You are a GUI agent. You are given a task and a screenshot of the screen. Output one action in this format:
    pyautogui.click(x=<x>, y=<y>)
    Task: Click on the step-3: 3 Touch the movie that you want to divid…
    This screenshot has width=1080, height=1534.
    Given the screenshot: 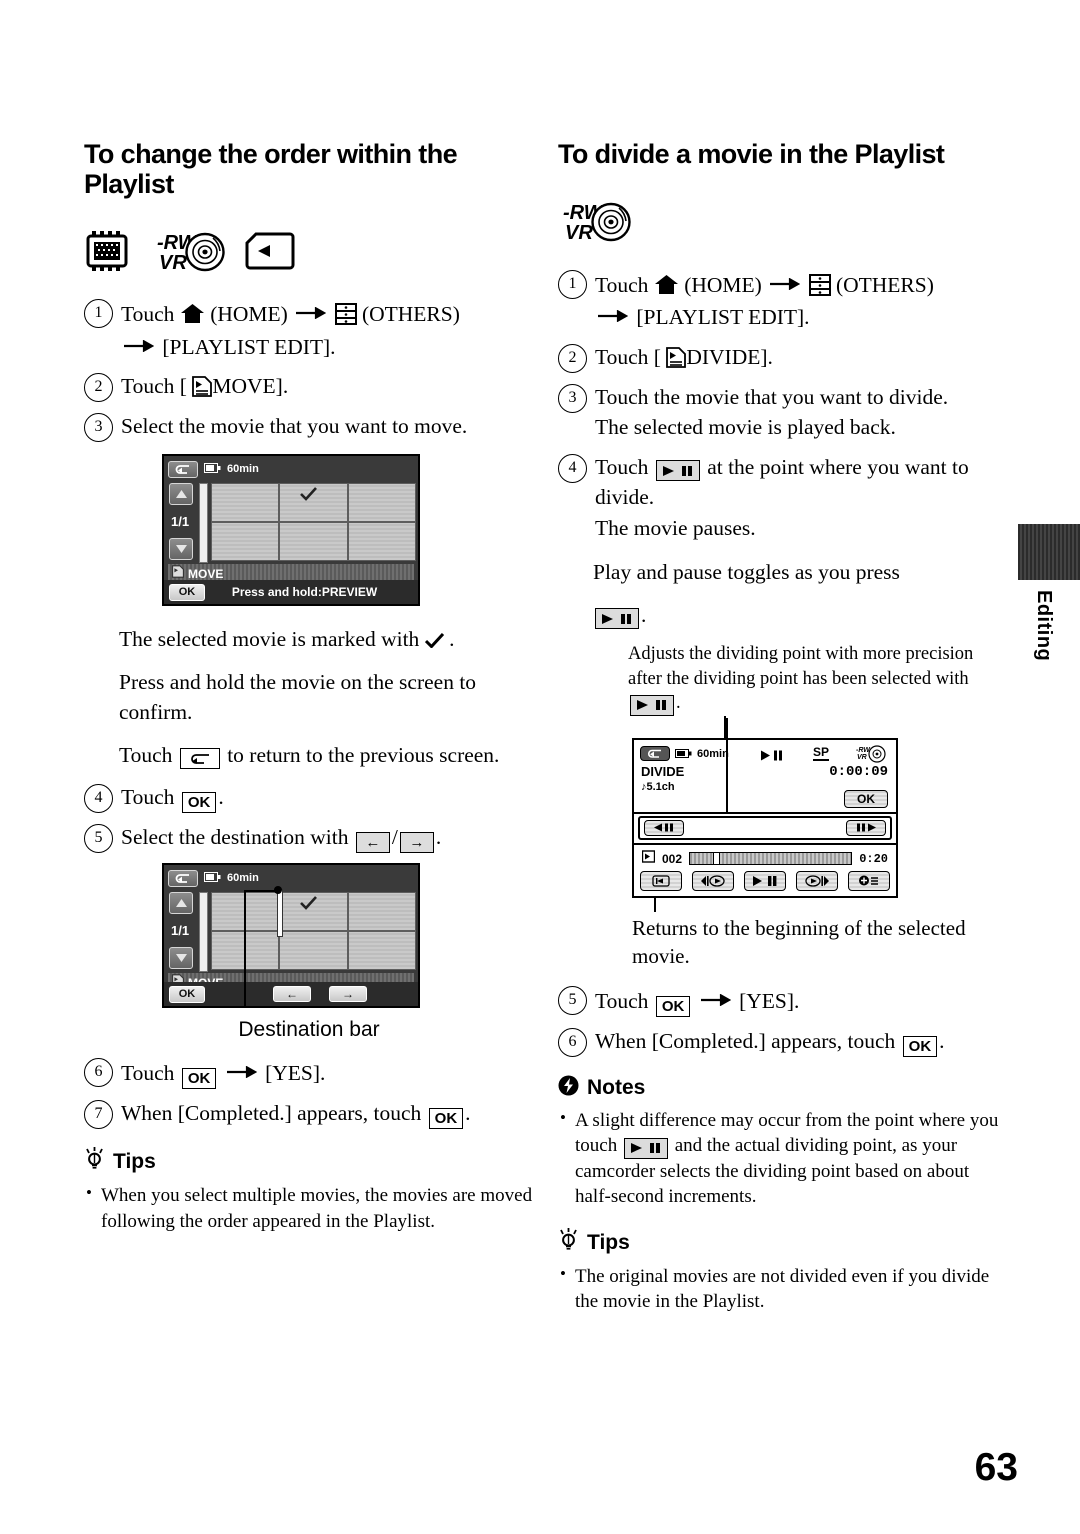 What is the action you would take?
    pyautogui.click(x=783, y=412)
    